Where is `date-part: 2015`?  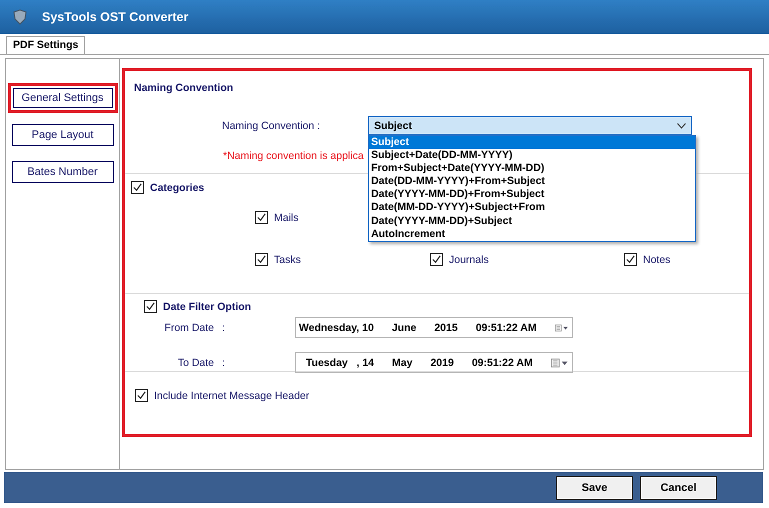
date-part: 2015 is located at coordinates (446, 328).